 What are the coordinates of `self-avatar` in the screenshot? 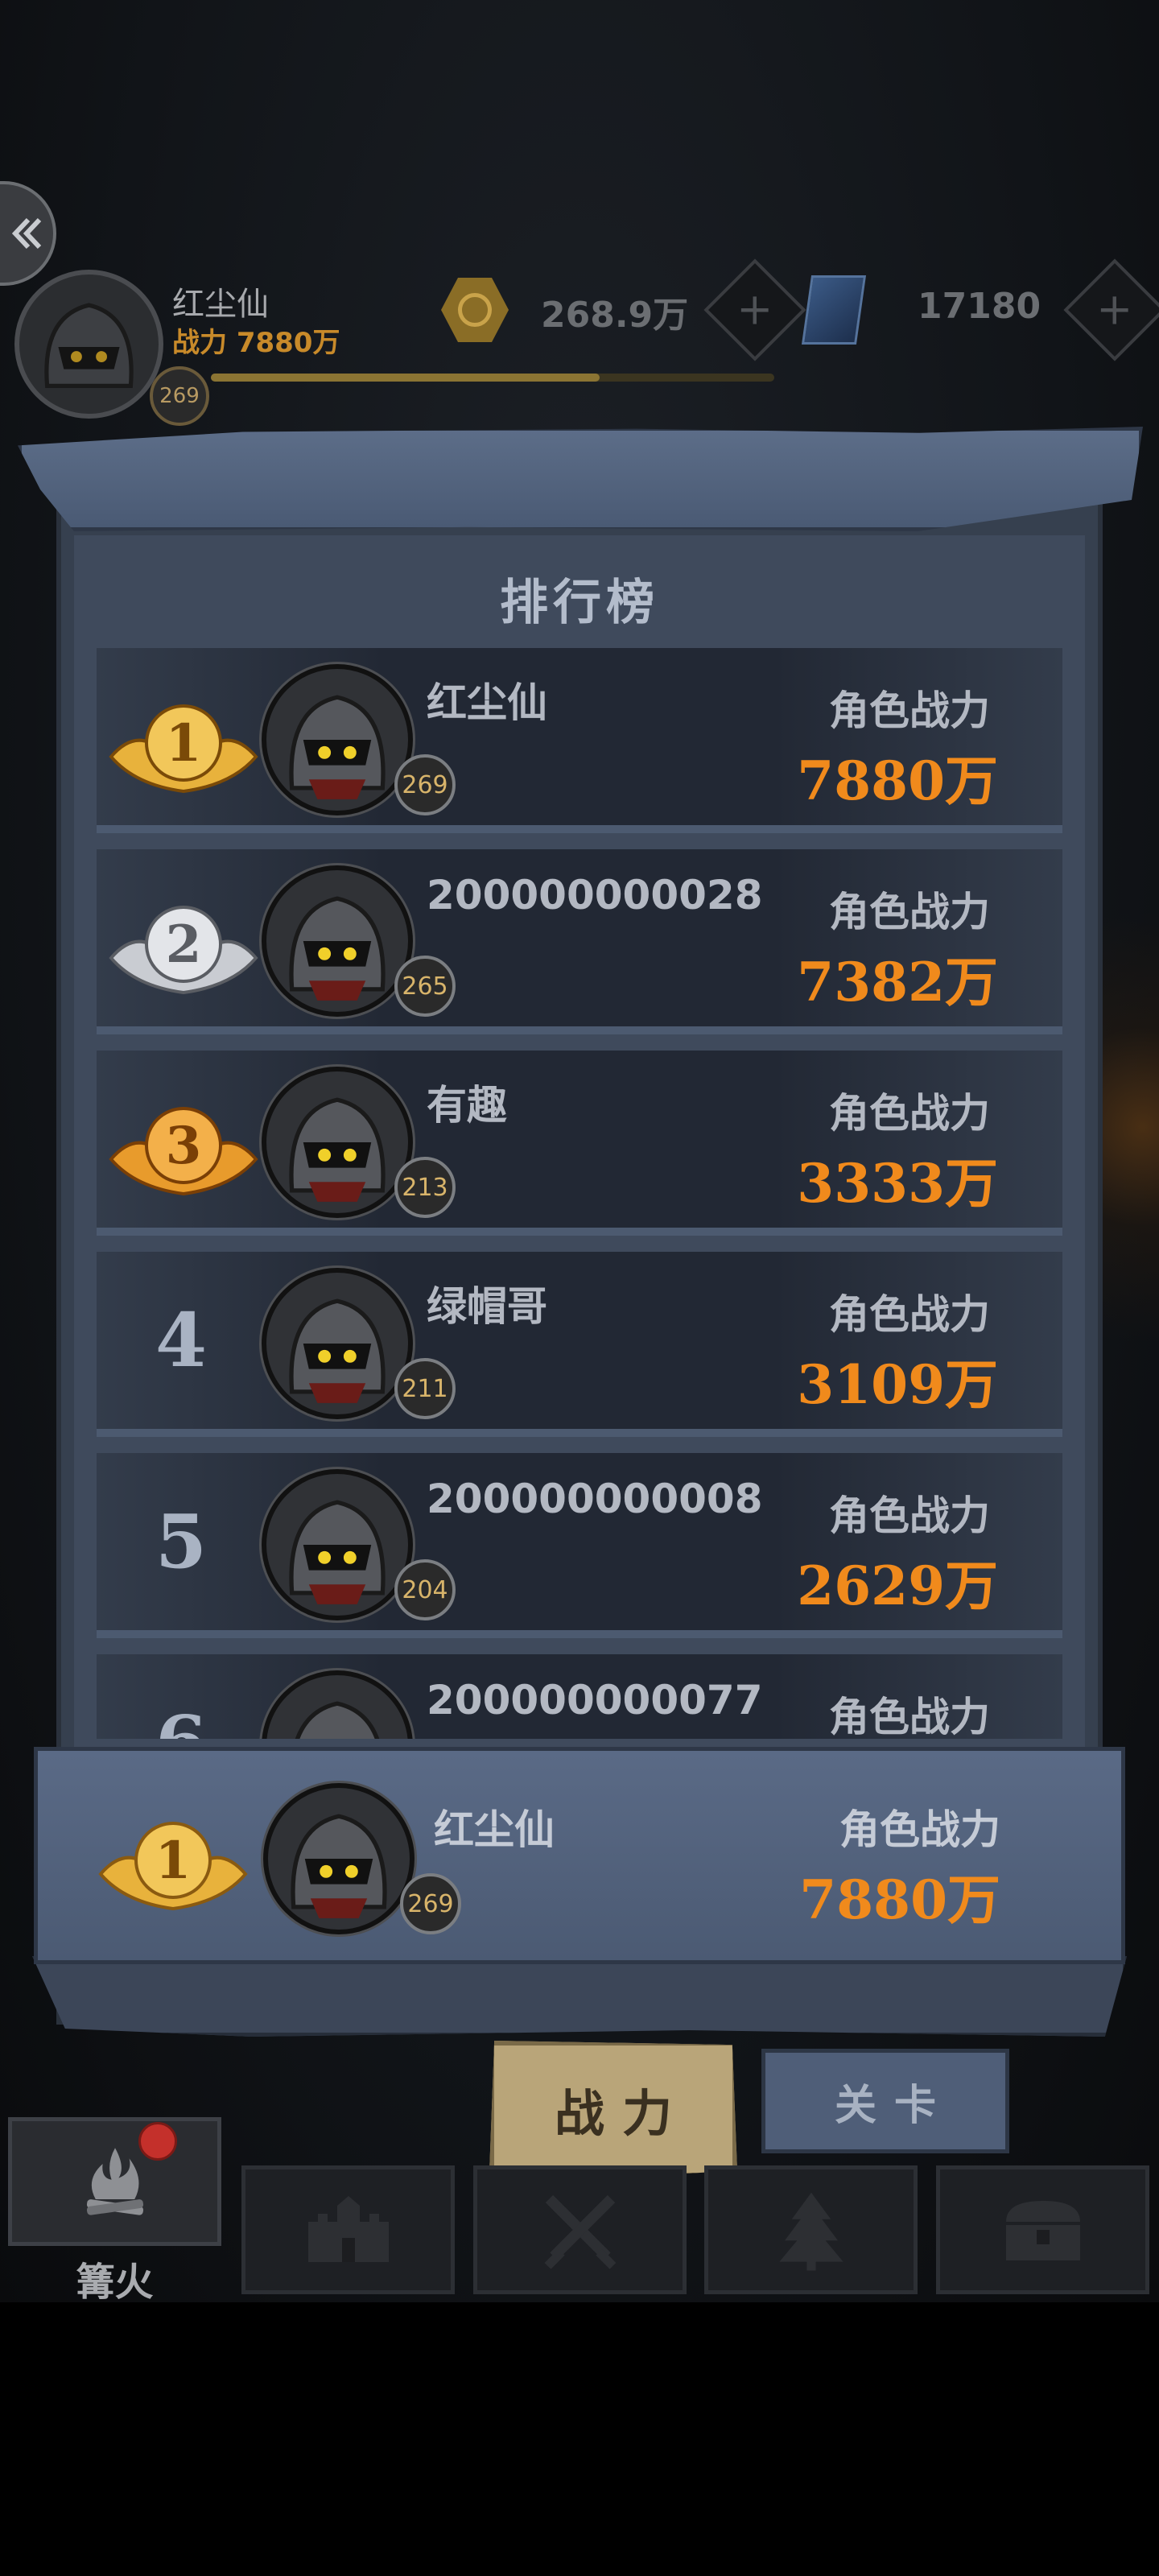 It's located at (339, 1858).